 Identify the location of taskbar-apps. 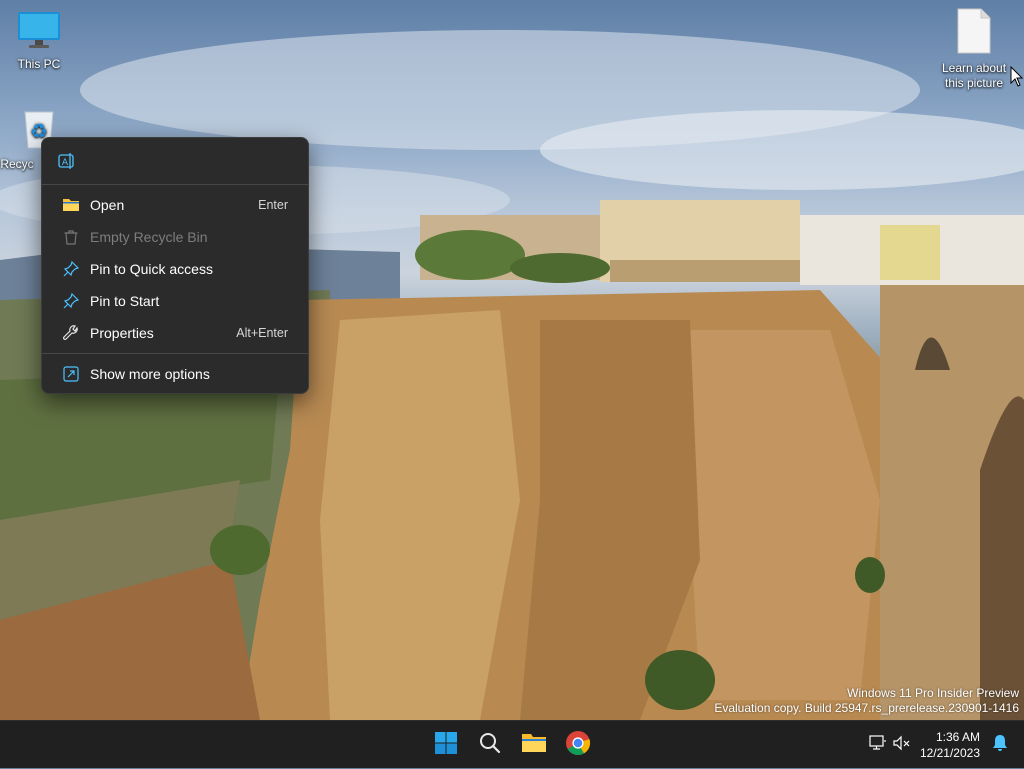
(512, 745).